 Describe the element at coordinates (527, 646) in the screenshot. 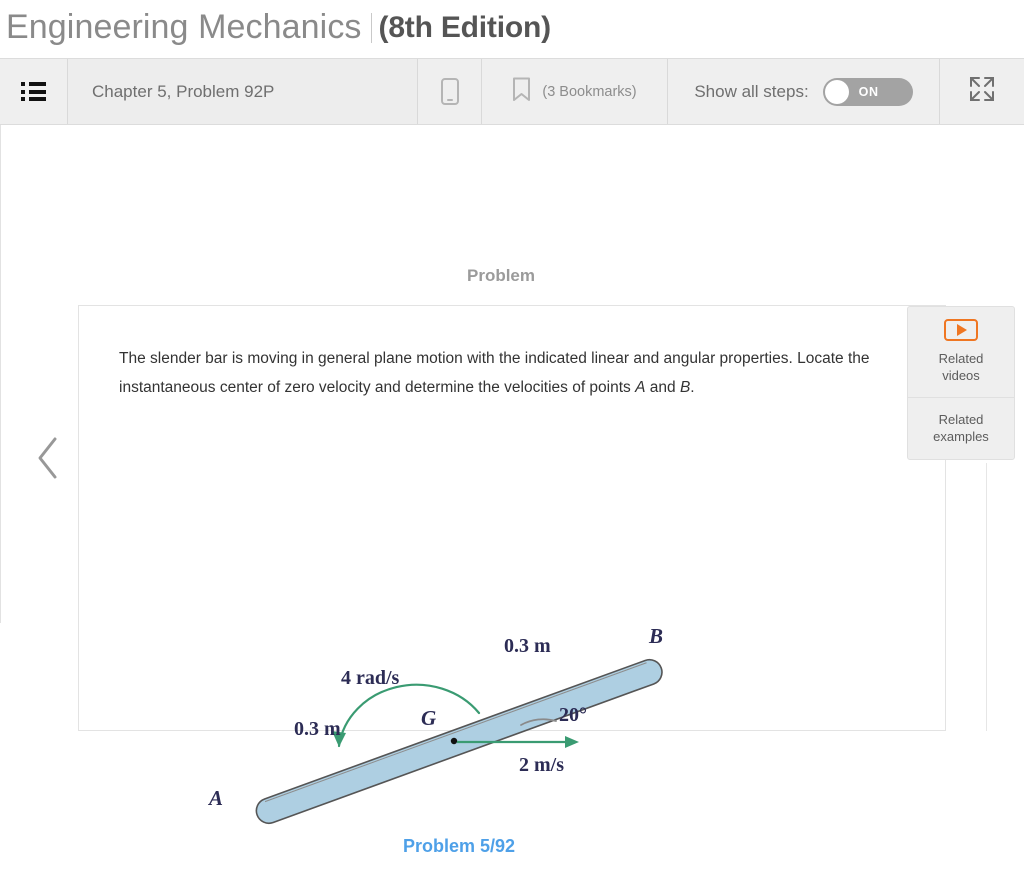

I see `length-right-label: 0.3 m` at that location.